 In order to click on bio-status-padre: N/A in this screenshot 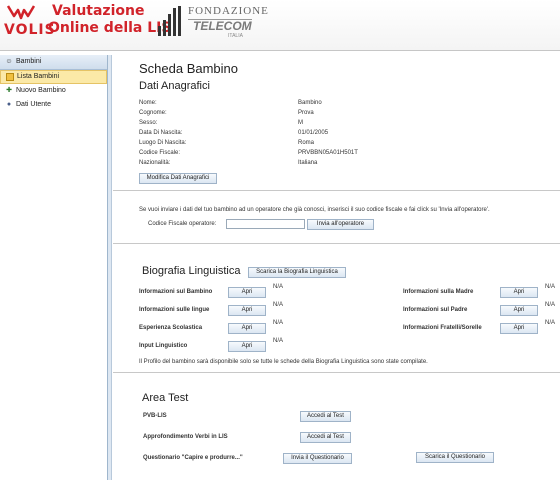, I will do `click(550, 305)`.